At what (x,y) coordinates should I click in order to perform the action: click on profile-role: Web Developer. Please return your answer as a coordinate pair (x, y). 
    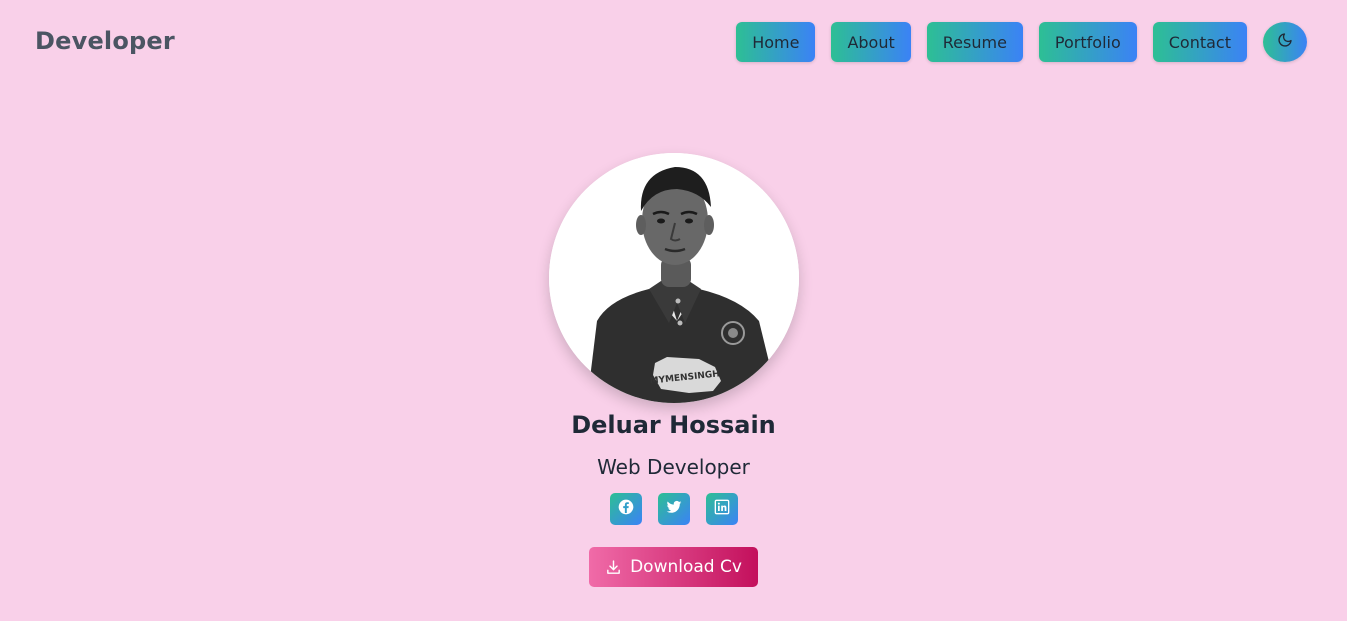
    Looking at the image, I should click on (673, 467).